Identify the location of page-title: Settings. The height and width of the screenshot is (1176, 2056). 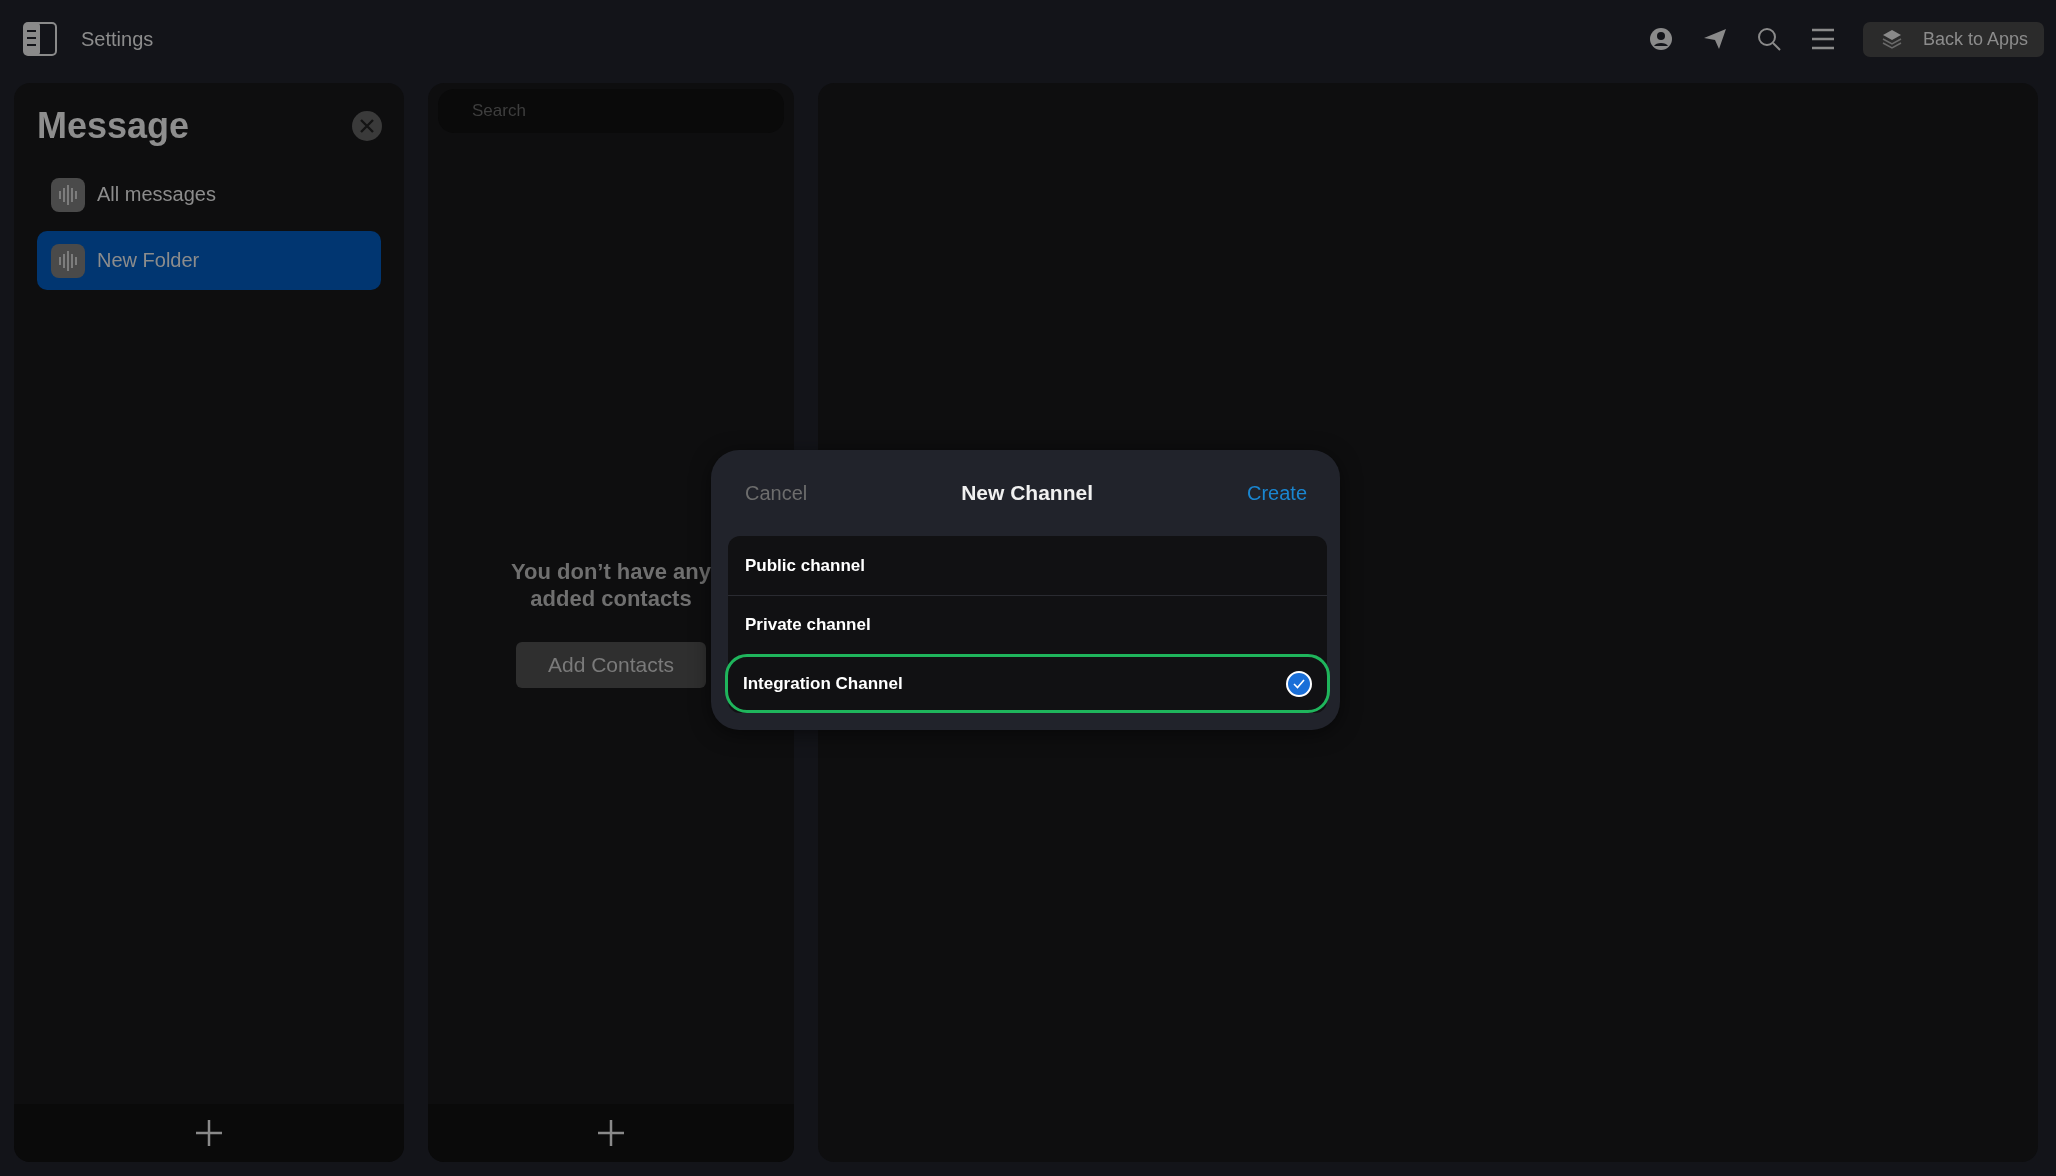
(117, 39).